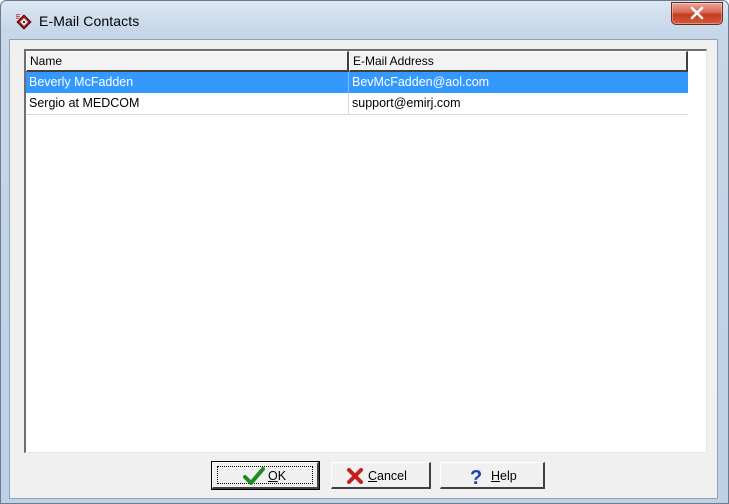 The image size is (729, 504). What do you see at coordinates (254, 477) in the screenshot?
I see `checkmark-icon` at bounding box center [254, 477].